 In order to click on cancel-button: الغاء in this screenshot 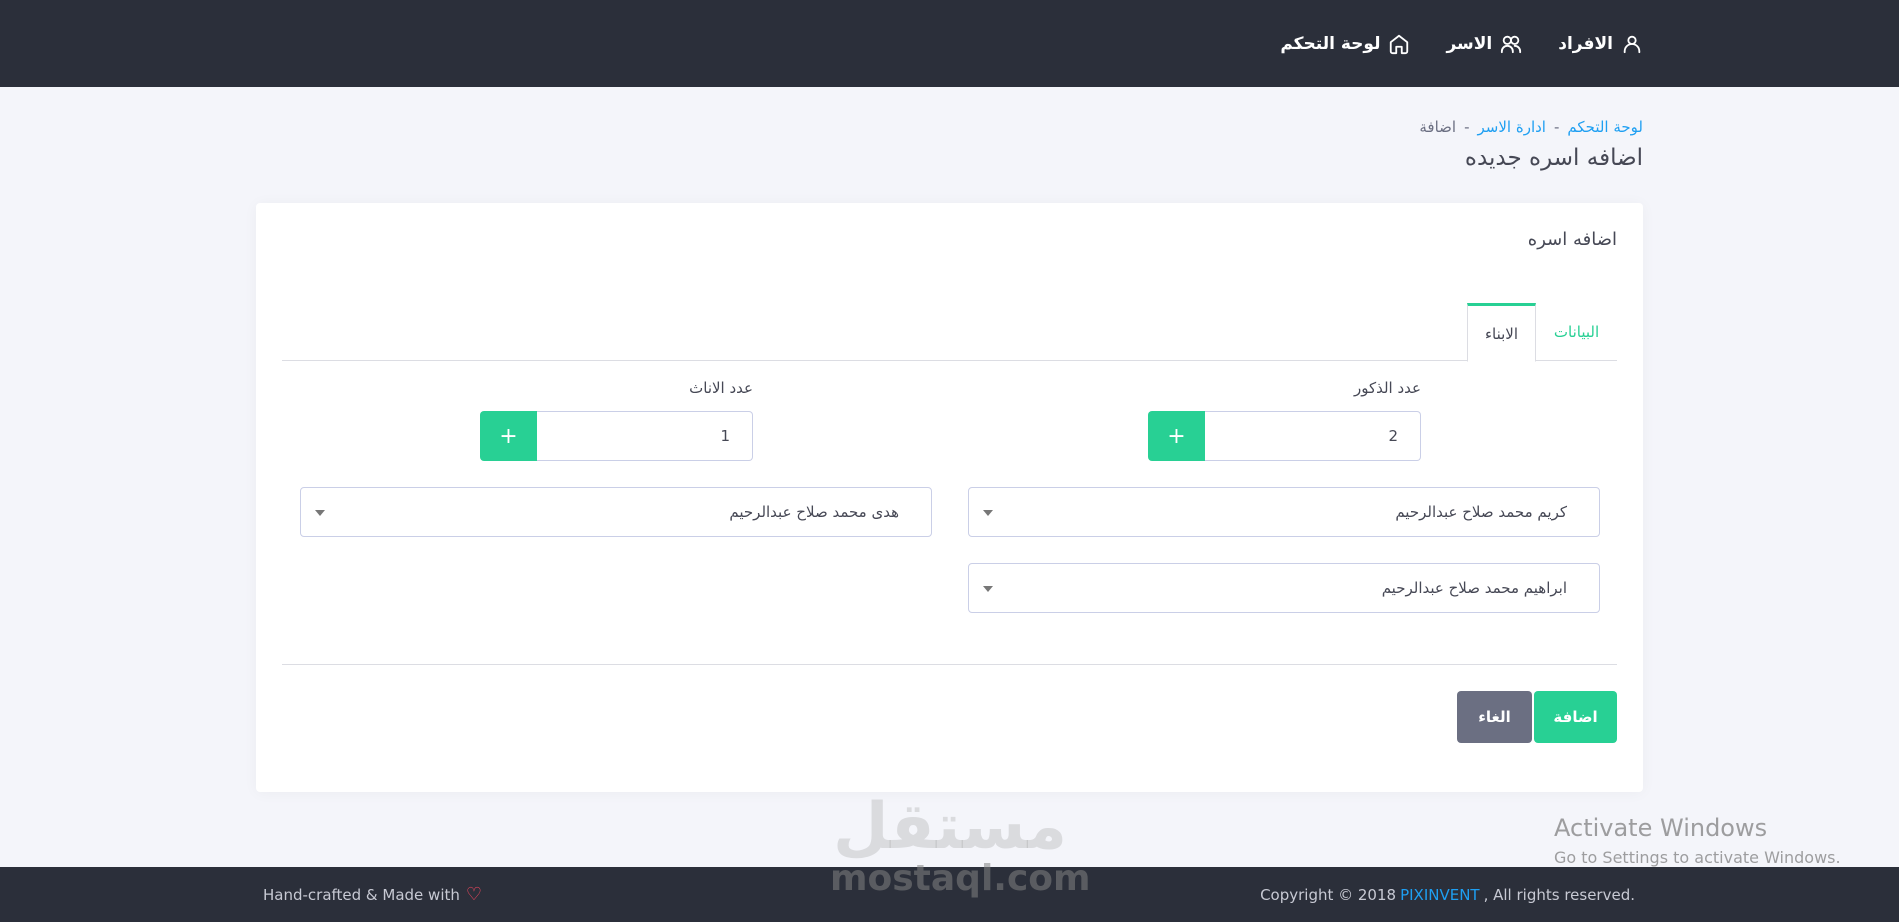, I will do `click(1494, 717)`.